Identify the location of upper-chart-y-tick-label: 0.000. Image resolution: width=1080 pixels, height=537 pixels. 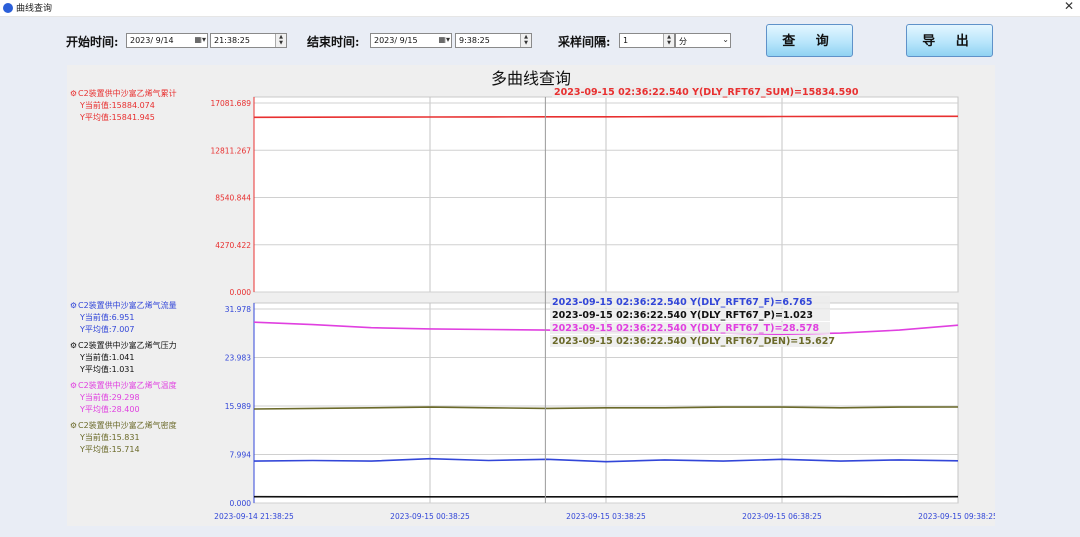
(241, 292).